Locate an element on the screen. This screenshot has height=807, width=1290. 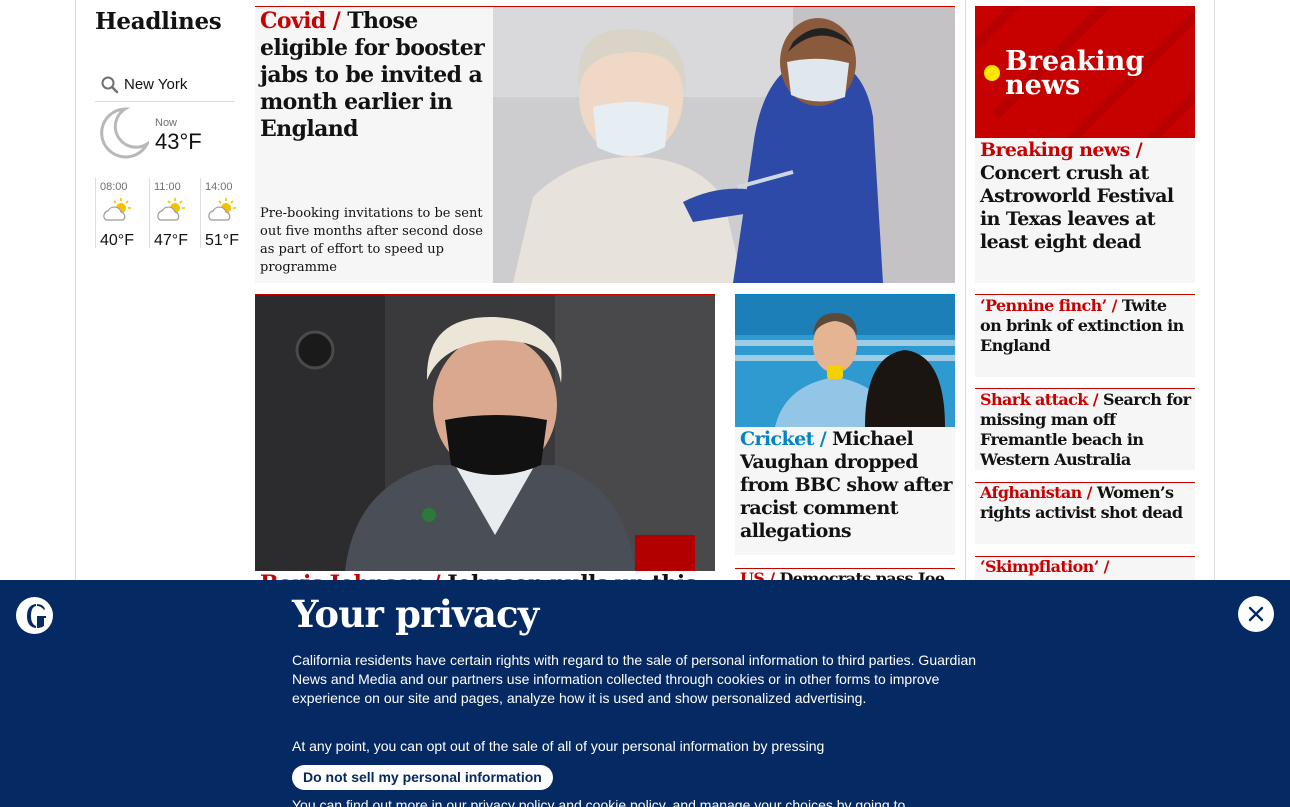
story-kicker: ‘Pennine finch’ / is located at coordinates (1048, 305).